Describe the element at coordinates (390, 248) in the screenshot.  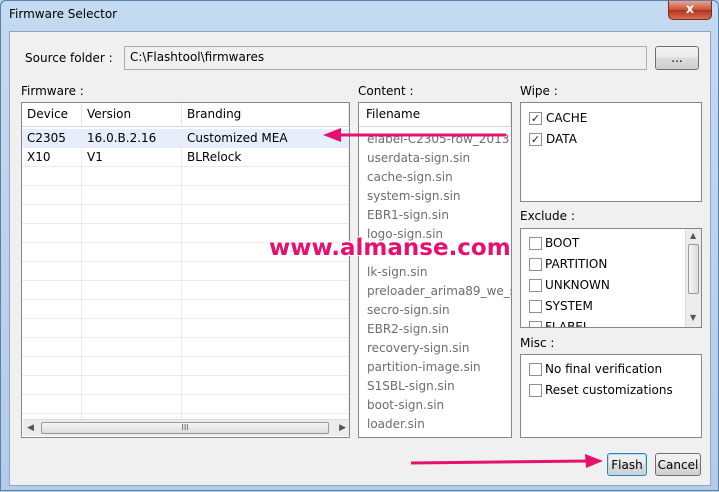
I see `watermark-text: www.almanse.com` at that location.